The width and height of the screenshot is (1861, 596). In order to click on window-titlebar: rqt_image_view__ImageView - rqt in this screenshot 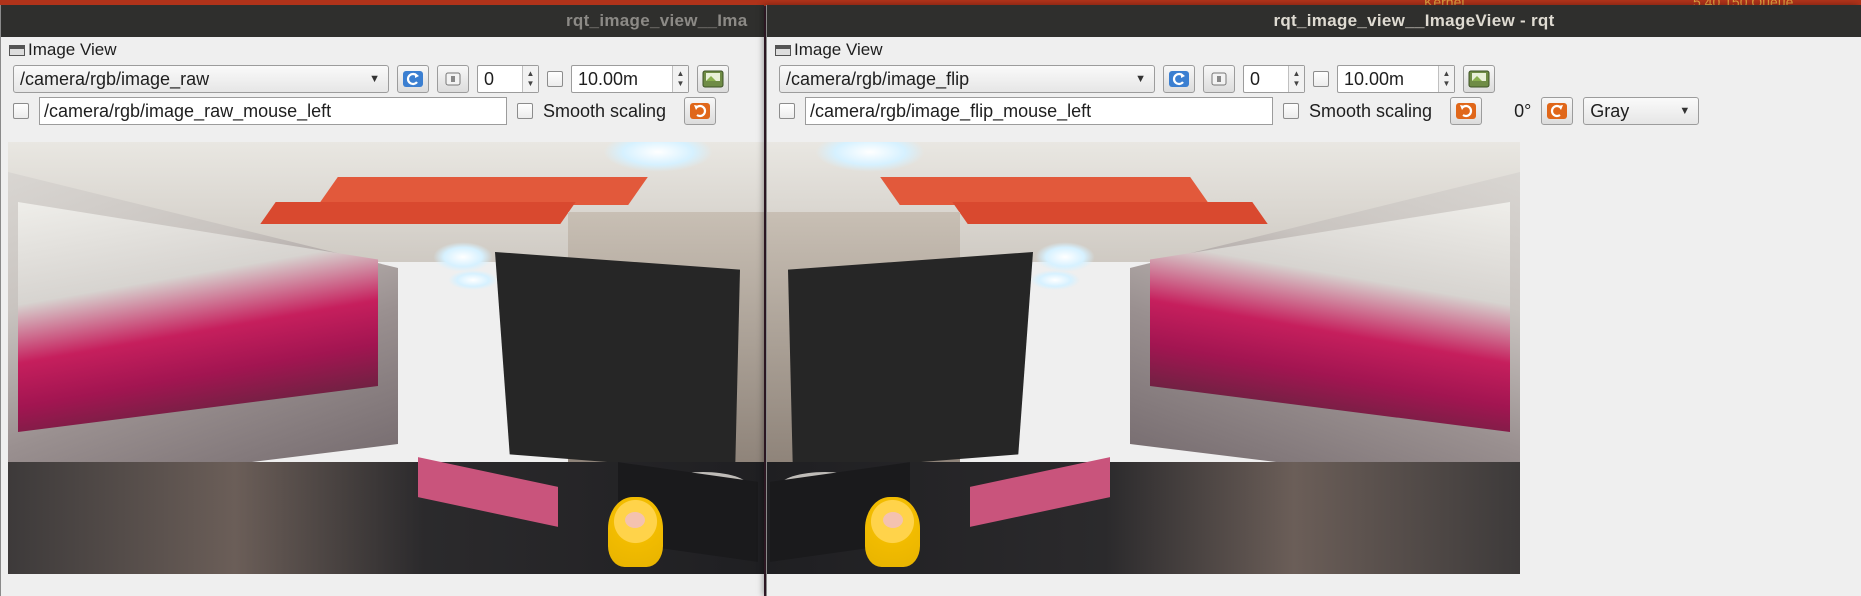, I will do `click(1314, 21)`.